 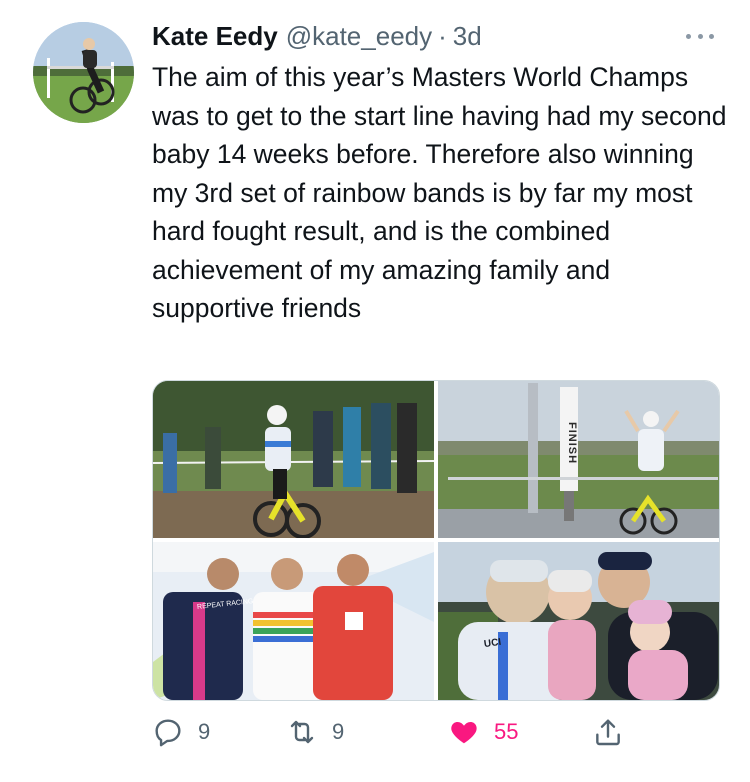 What do you see at coordinates (392, 732) in the screenshot?
I see `action-bar: 9 9 55` at bounding box center [392, 732].